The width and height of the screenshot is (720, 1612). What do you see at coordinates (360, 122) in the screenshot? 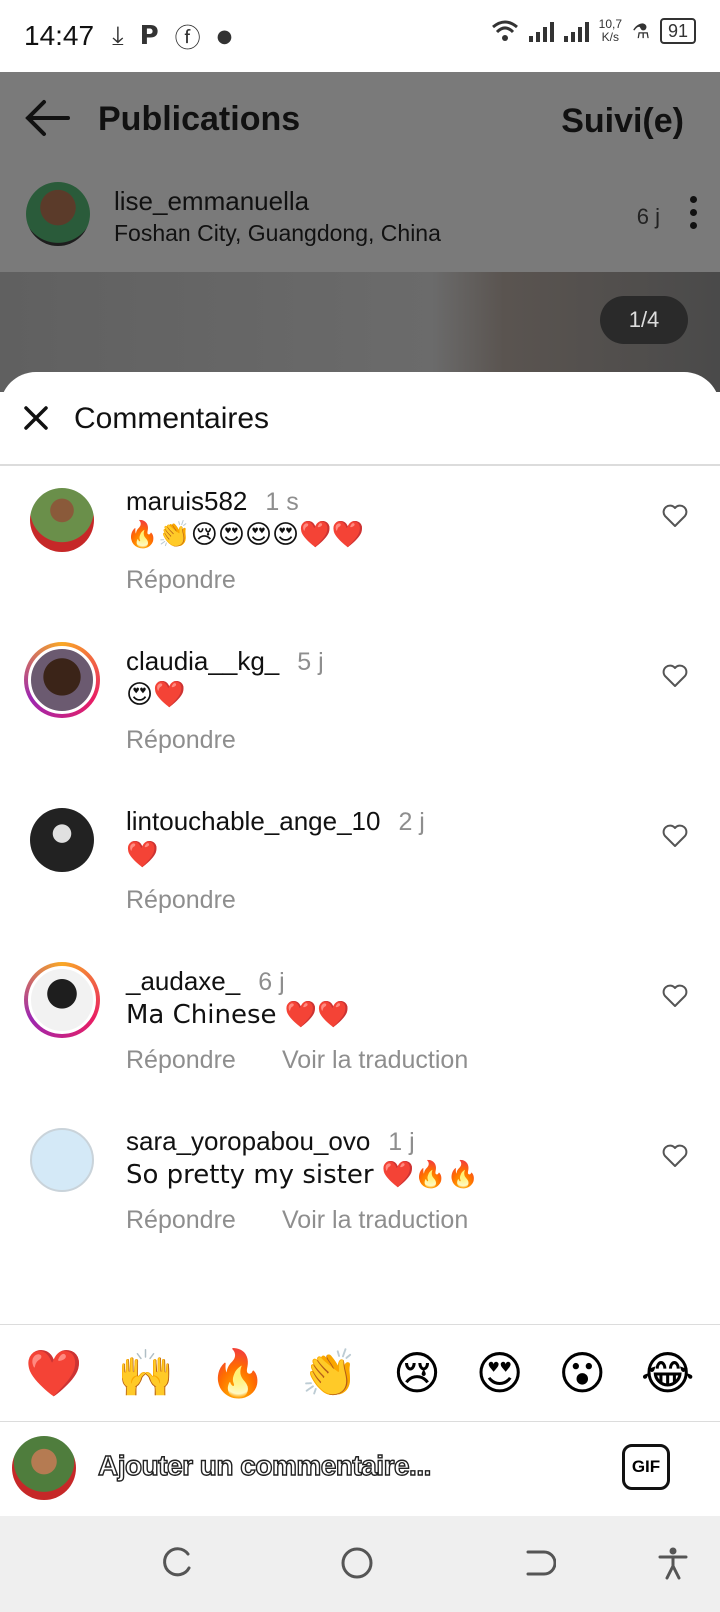
I see `post-header: Publications Suivi(e)` at bounding box center [360, 122].